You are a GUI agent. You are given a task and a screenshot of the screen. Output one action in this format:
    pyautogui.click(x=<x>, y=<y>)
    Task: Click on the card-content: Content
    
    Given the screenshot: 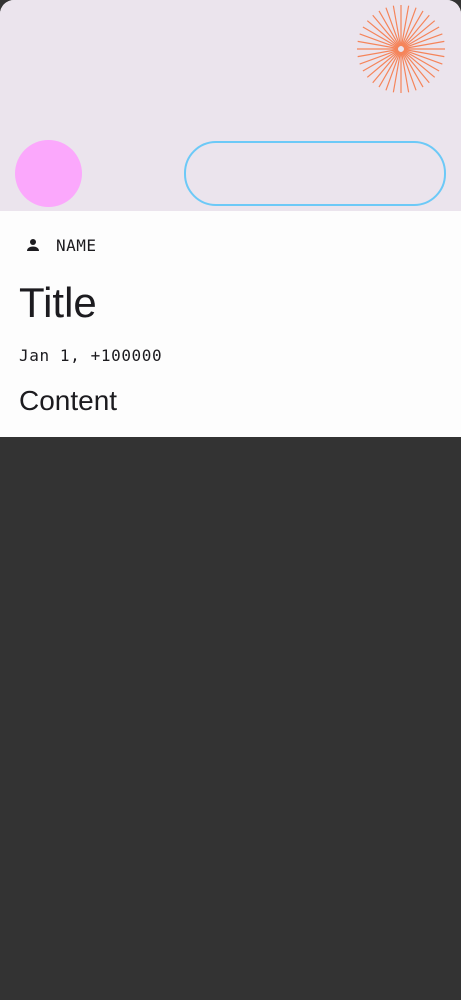 What is the action you would take?
    pyautogui.click(x=68, y=400)
    